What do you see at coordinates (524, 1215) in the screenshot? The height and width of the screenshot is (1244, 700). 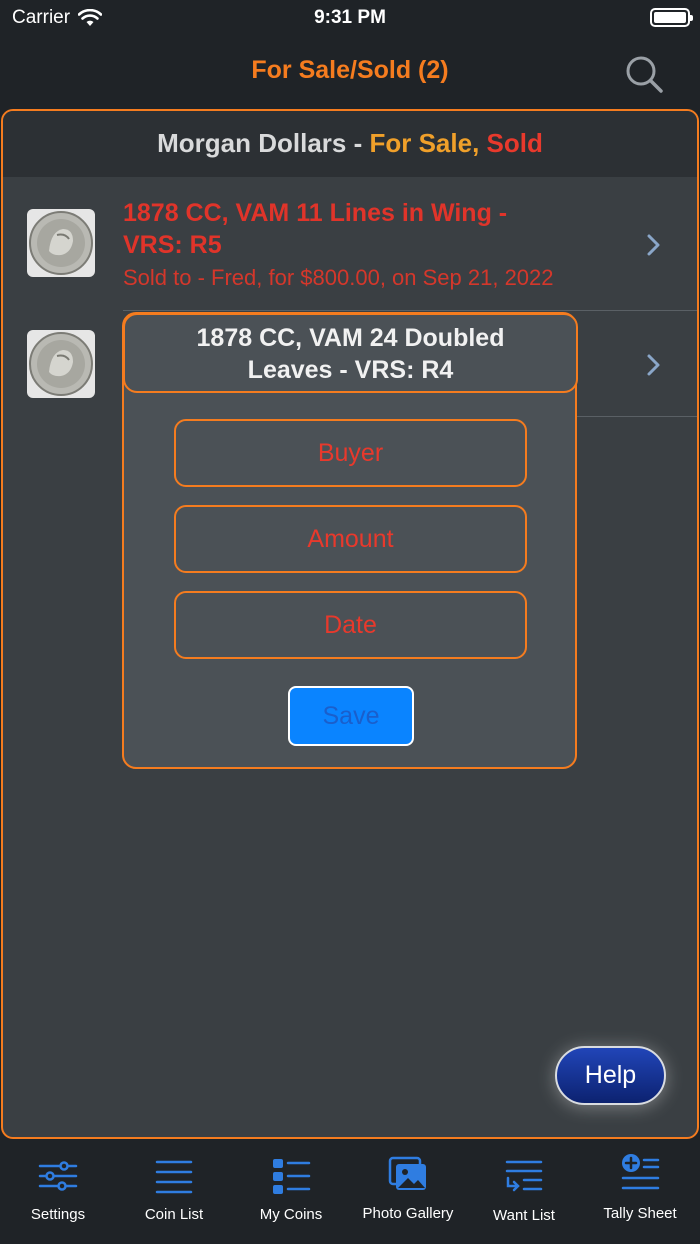 I see `tab-label: Want List` at bounding box center [524, 1215].